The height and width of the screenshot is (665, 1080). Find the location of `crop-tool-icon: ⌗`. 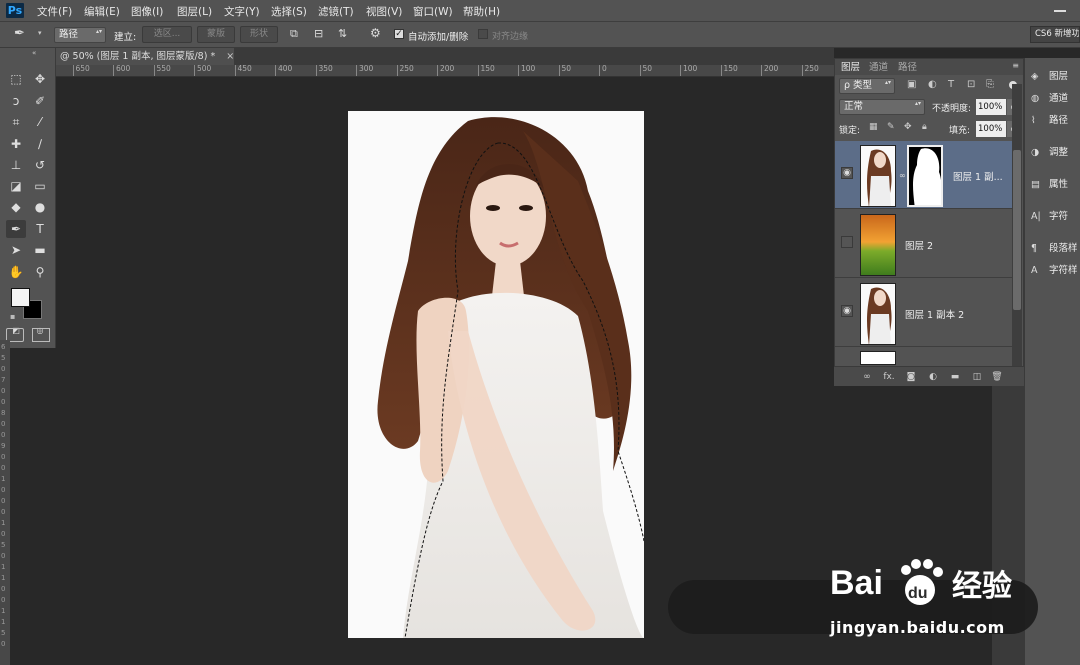

crop-tool-icon: ⌗ is located at coordinates (16, 122).